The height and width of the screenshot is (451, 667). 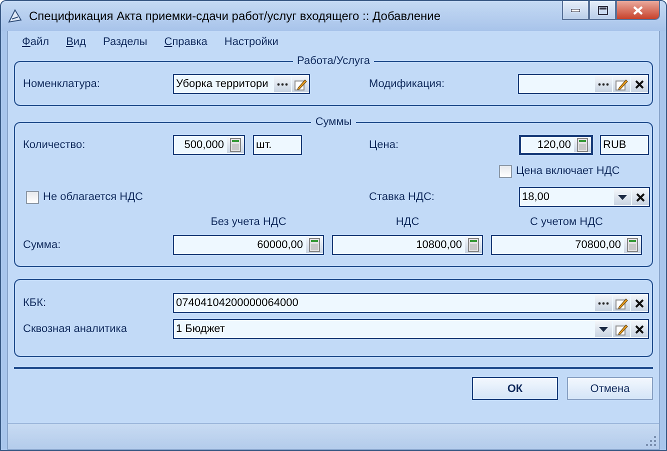 I want to click on column-heading: НДС, so click(x=407, y=222).